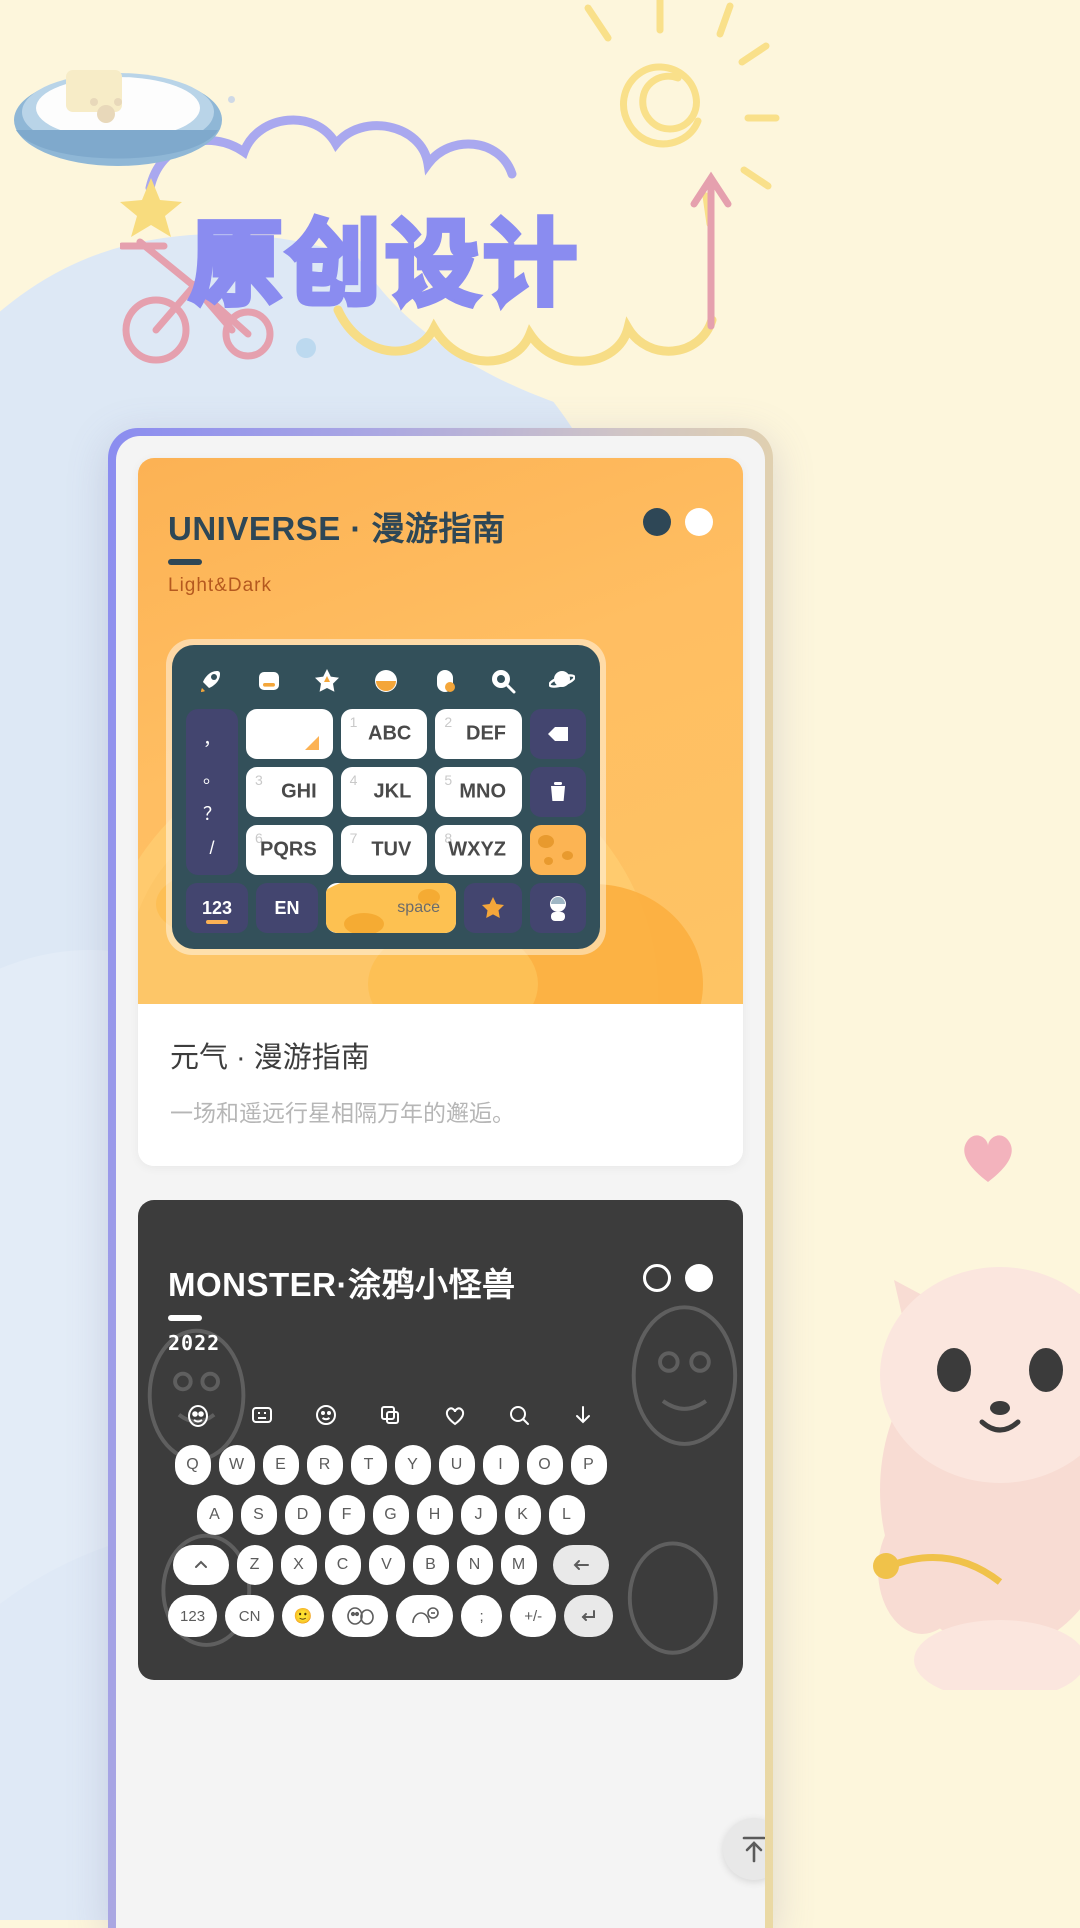 This screenshot has width=1080, height=1928. I want to click on key-k: K, so click(522, 1515).